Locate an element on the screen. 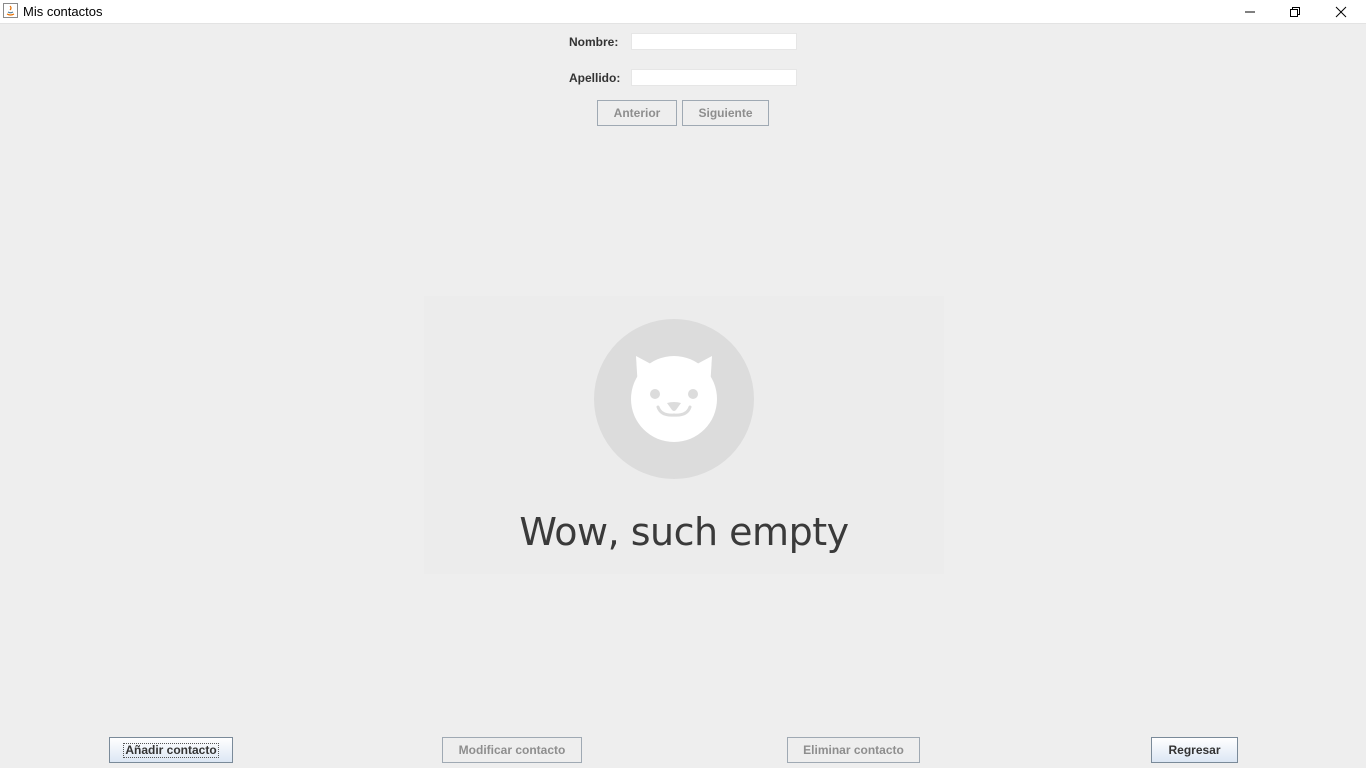 This screenshot has height=768, width=1366. add-contact-button: Añadir contacto is located at coordinates (171, 750).